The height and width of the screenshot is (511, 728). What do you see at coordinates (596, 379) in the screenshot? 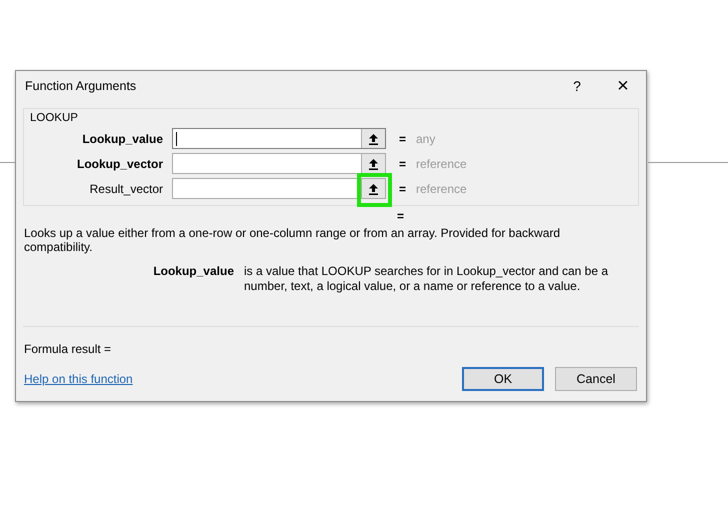
I see `dialog-button: Cancel` at bounding box center [596, 379].